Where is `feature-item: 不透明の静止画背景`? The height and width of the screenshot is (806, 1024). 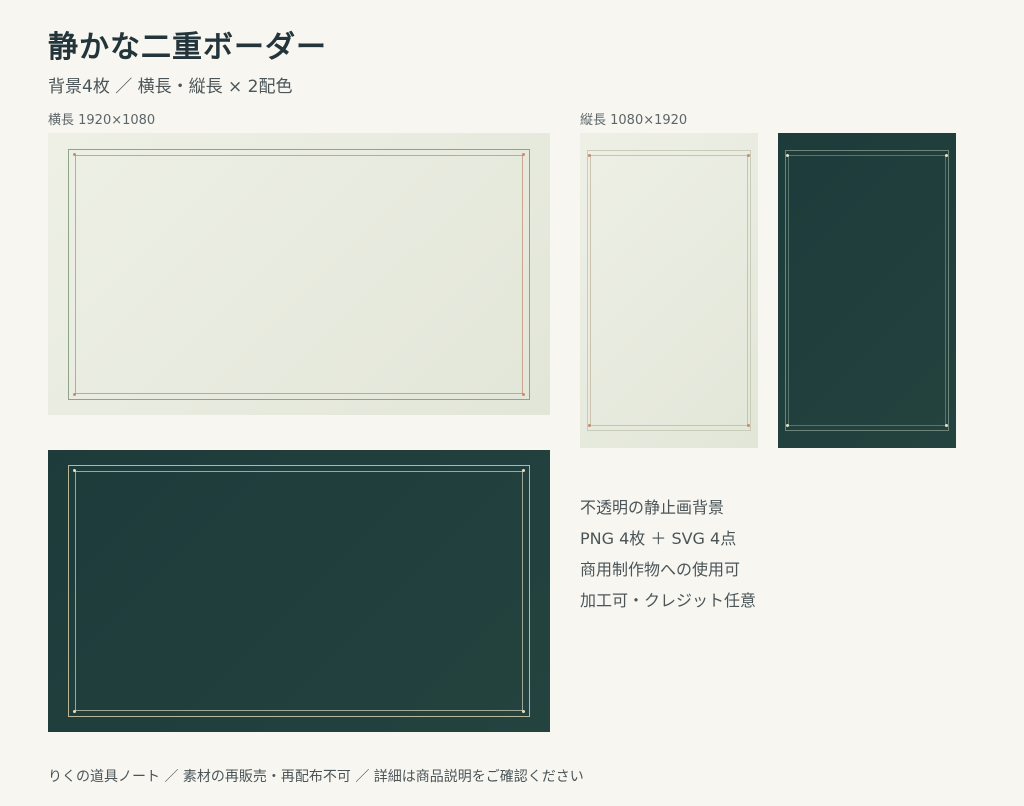
feature-item: 不透明の静止画背景 is located at coordinates (652, 507).